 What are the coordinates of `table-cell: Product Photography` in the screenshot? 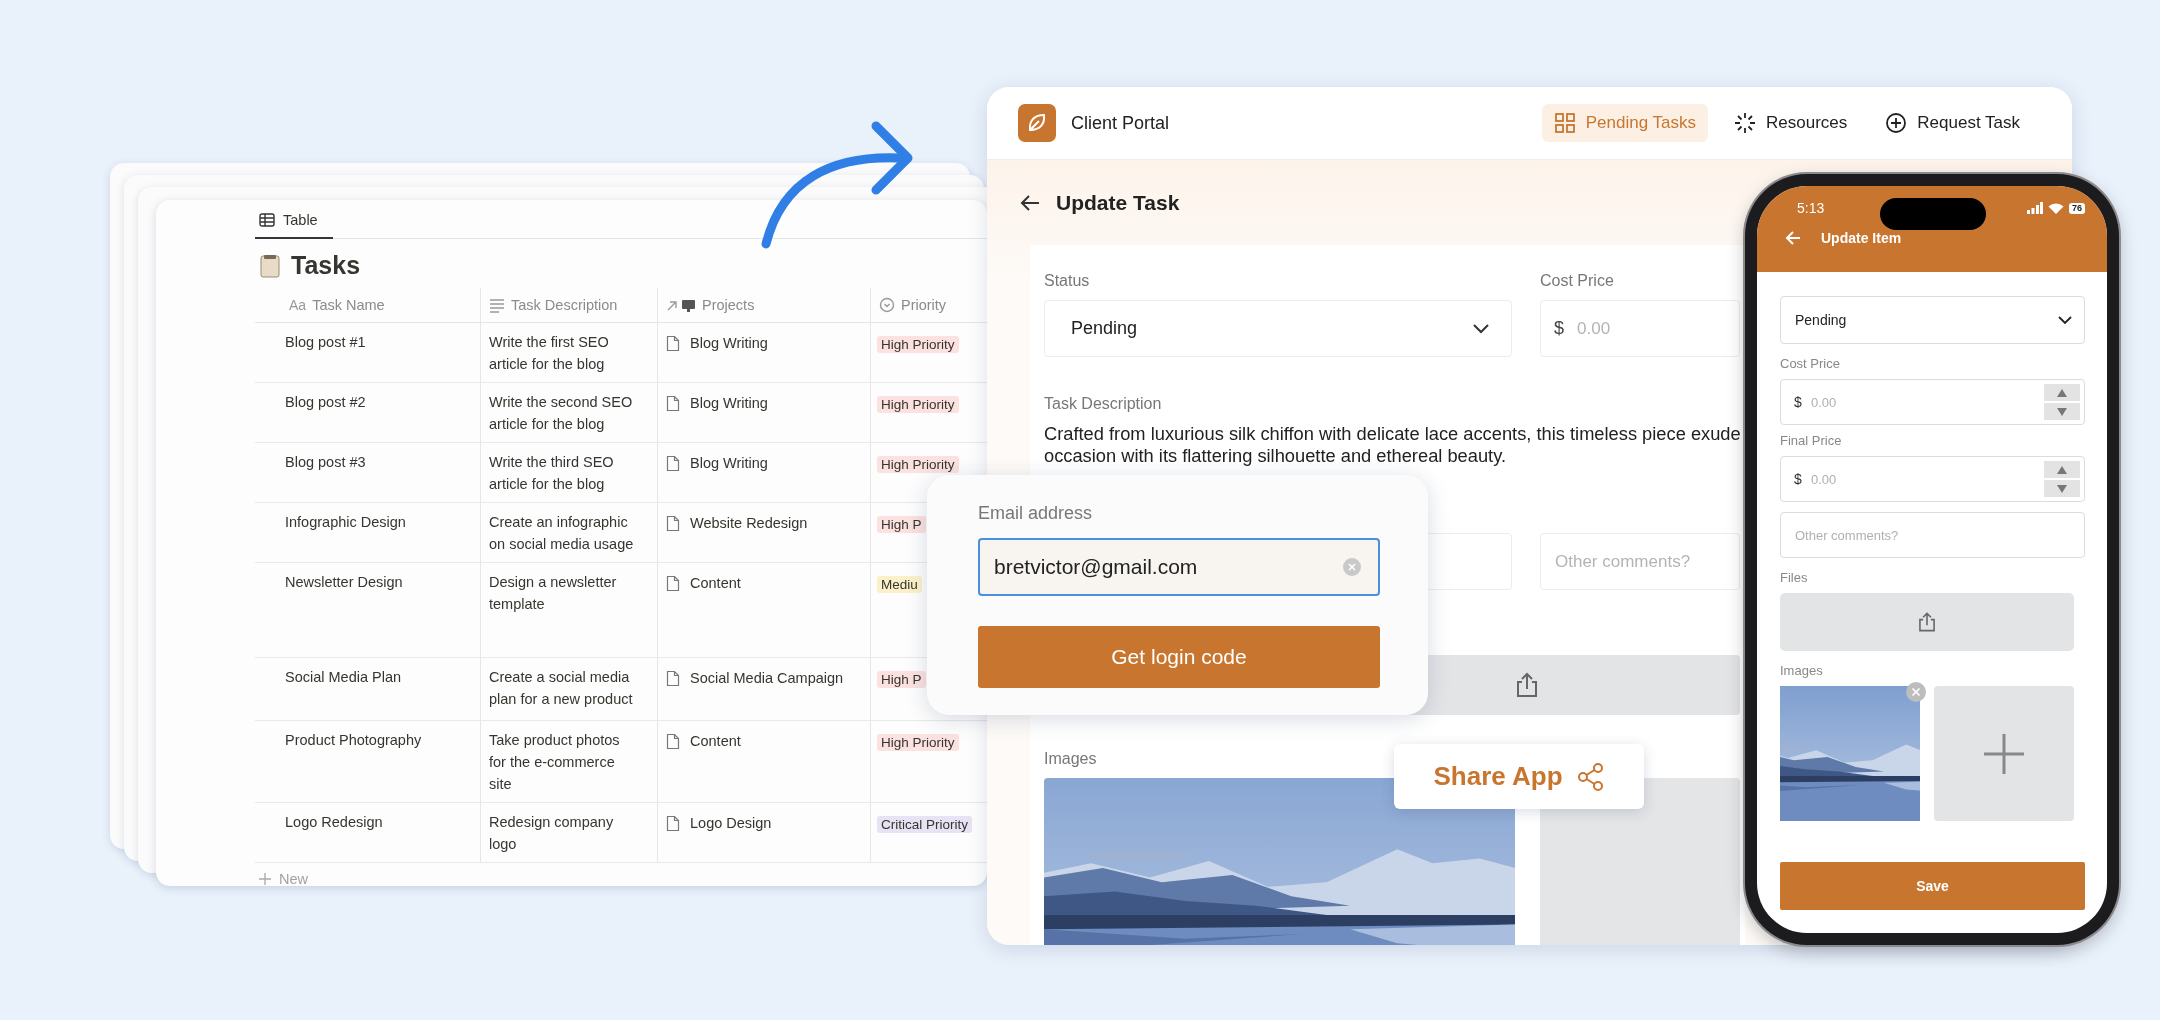 It's located at (367, 762).